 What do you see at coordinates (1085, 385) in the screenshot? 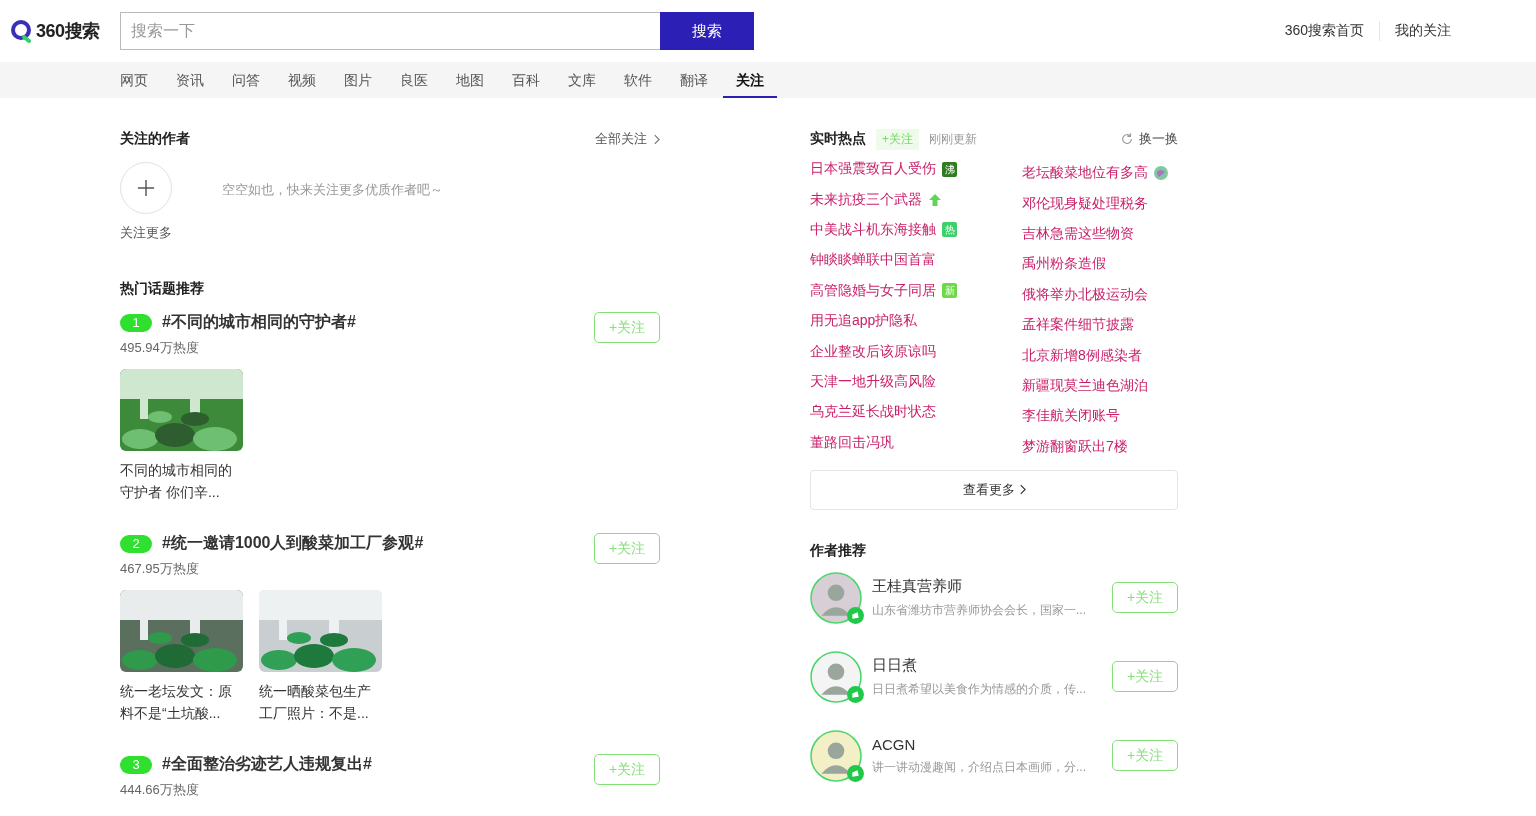
I see `trending-link: 新疆现莫兰迪色湖泊` at bounding box center [1085, 385].